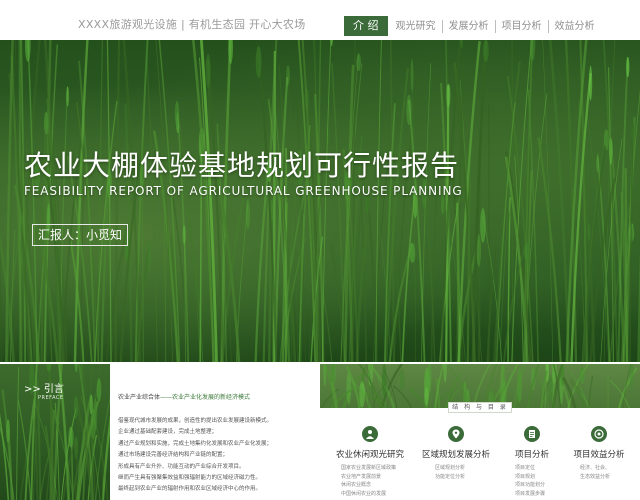 This screenshot has width=640, height=500. What do you see at coordinates (356, 485) in the screenshot?
I see `toc-item: 休闲农业概念` at bounding box center [356, 485].